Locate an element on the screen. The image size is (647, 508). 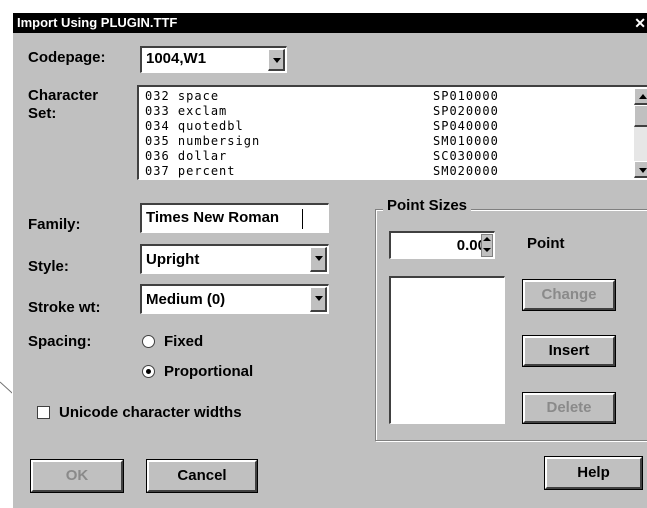
style-value: Upright is located at coordinates (173, 259).